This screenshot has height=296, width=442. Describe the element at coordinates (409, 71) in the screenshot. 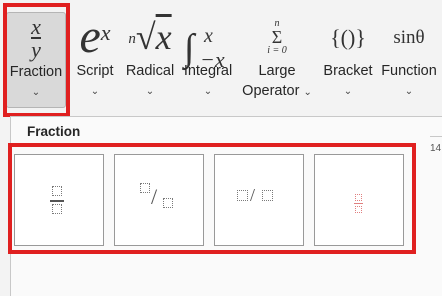

I see `function-button-label: Function` at that location.